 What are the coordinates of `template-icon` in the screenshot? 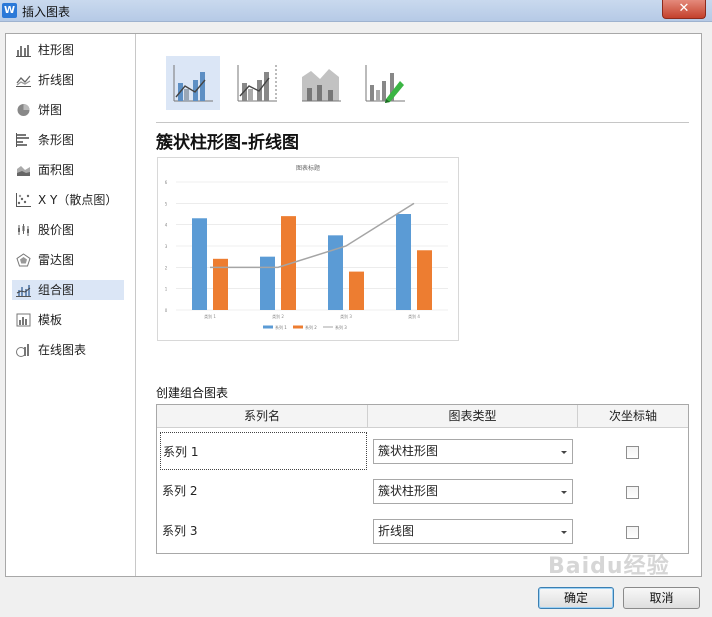 It's located at (23, 320).